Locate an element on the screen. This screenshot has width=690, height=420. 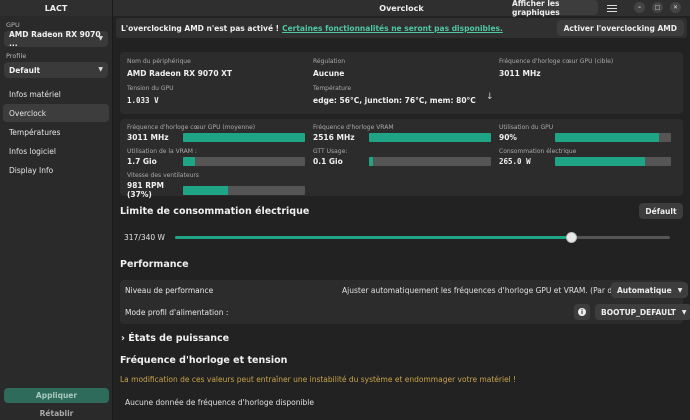
gpu-usage-value: 90% is located at coordinates (508, 137).